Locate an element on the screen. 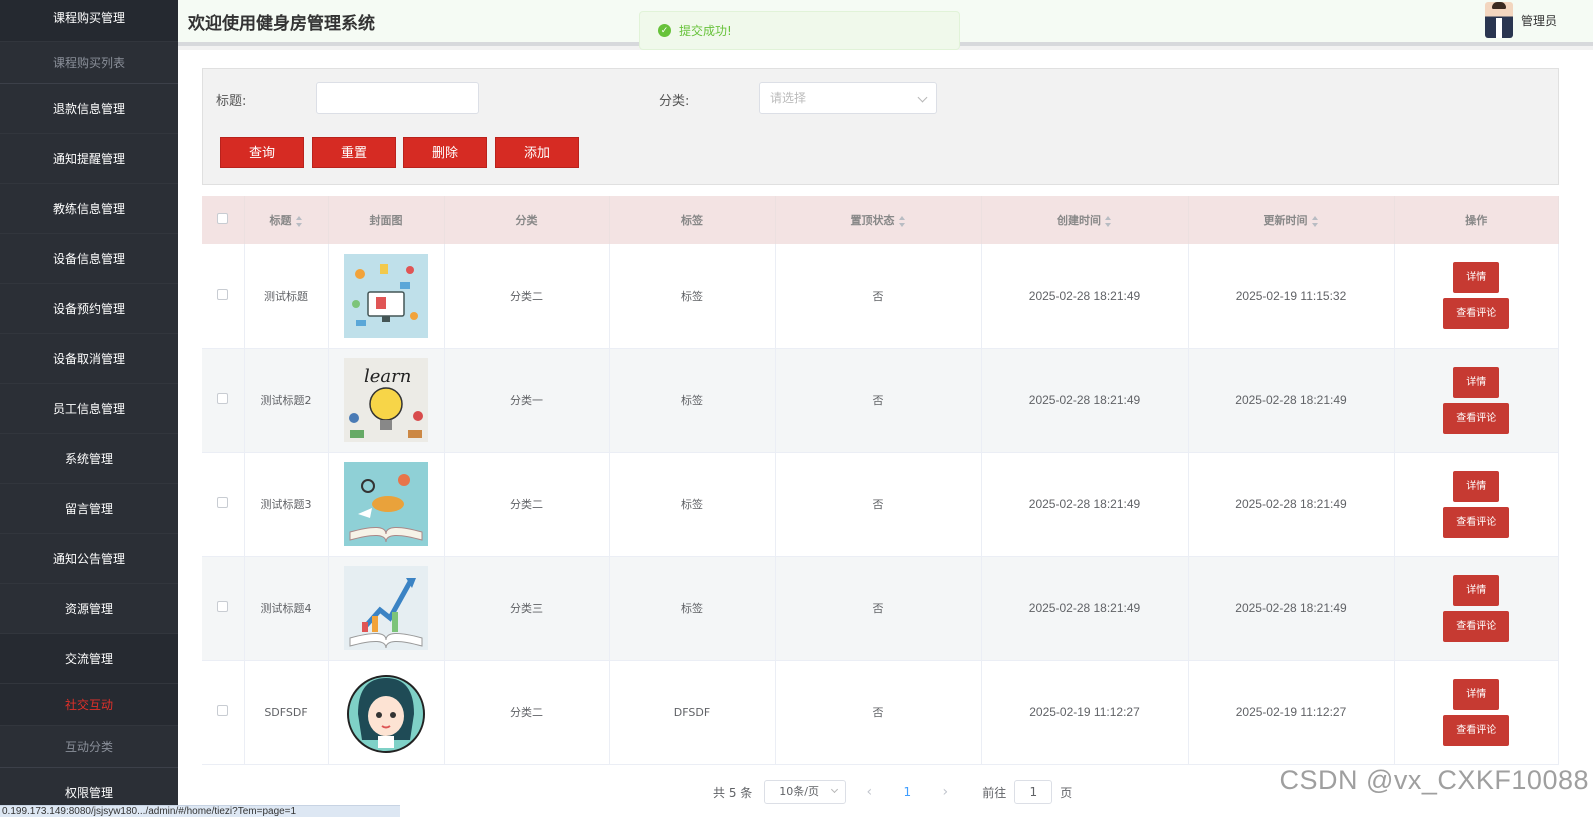 This screenshot has width=1593, height=817. reset-button: 重置 is located at coordinates (354, 152).